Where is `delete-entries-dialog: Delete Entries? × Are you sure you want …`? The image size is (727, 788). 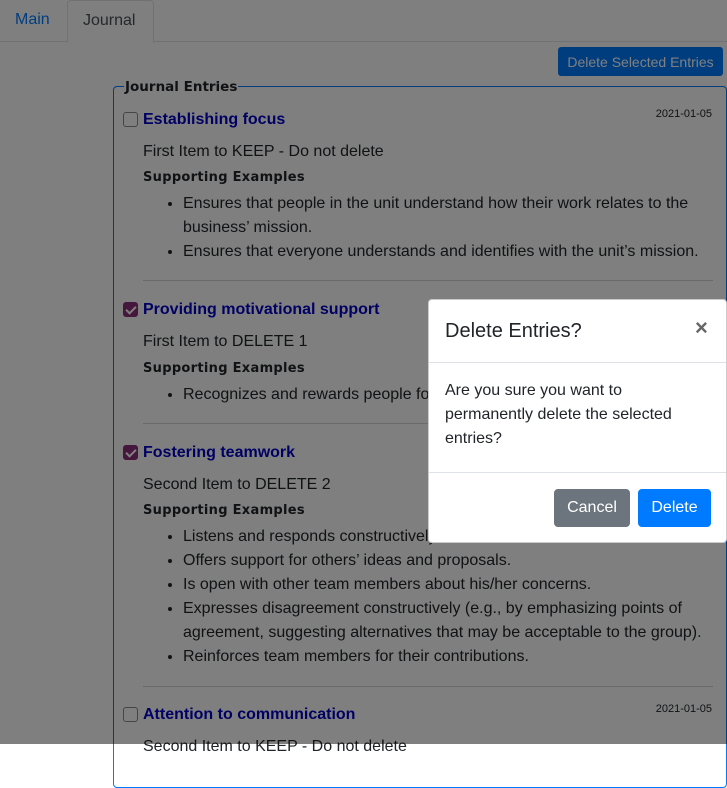 delete-entries-dialog: Delete Entries? × Are you sure you want … is located at coordinates (577, 421).